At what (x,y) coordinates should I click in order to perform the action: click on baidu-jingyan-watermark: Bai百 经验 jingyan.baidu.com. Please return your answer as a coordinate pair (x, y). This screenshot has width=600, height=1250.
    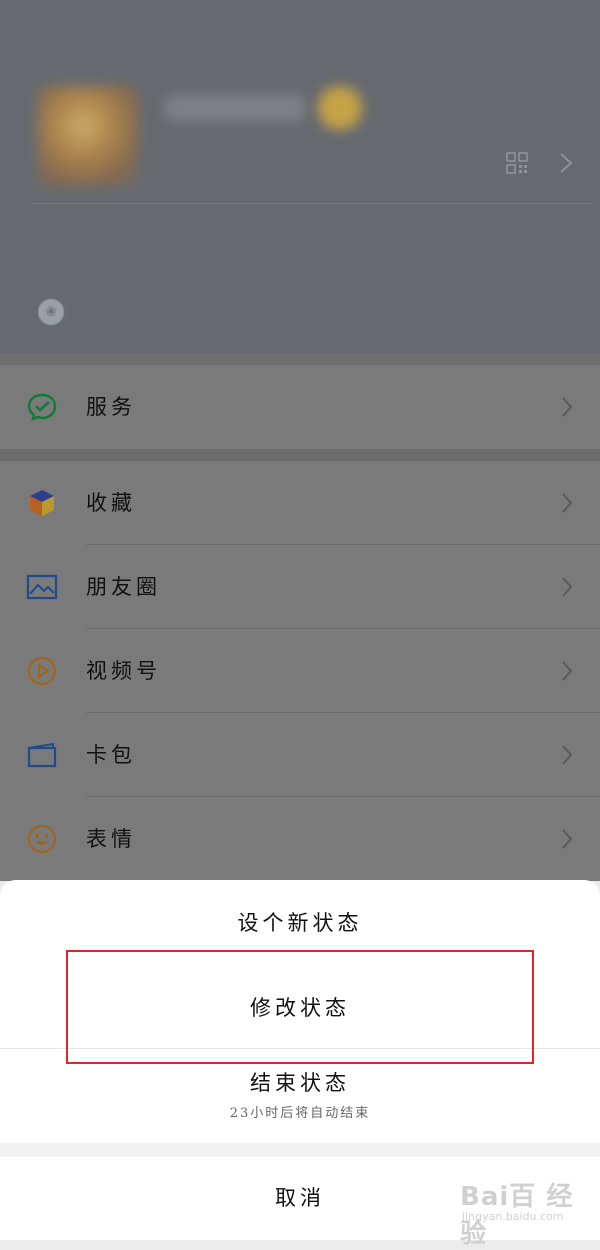
    Looking at the image, I should click on (520, 1212).